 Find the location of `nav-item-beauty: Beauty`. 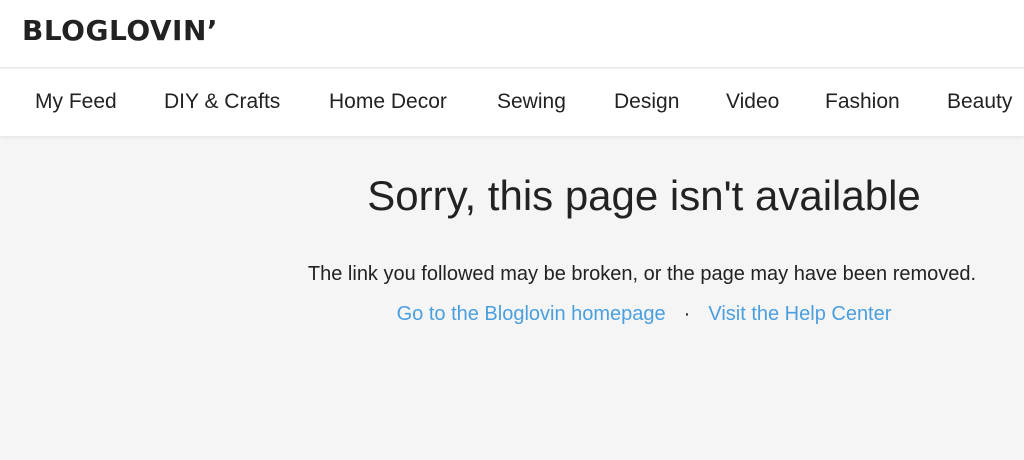

nav-item-beauty: Beauty is located at coordinates (979, 102).